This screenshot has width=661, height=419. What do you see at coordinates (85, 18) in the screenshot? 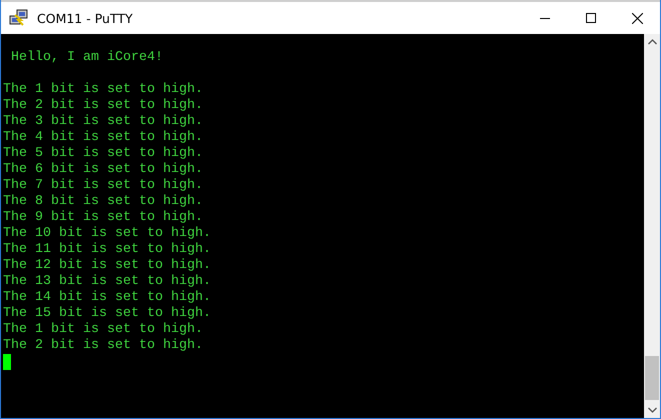
I see `window-title: COM11 - PuTTY` at bounding box center [85, 18].